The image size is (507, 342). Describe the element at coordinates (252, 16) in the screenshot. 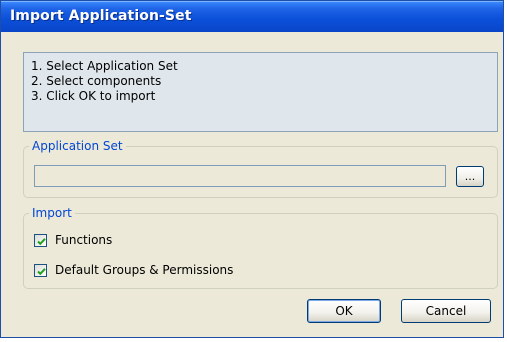

I see `title-bar: Import Application-Set` at that location.